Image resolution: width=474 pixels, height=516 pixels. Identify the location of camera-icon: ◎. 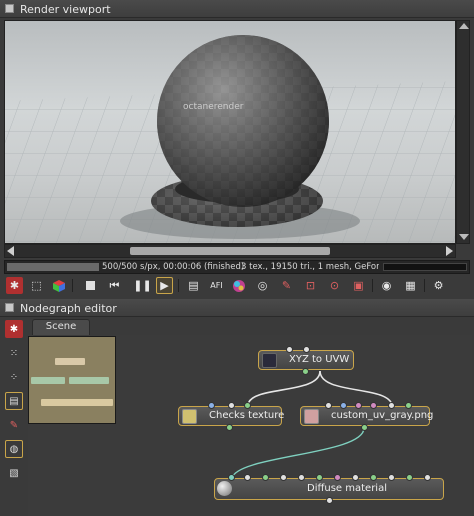
(262, 285).